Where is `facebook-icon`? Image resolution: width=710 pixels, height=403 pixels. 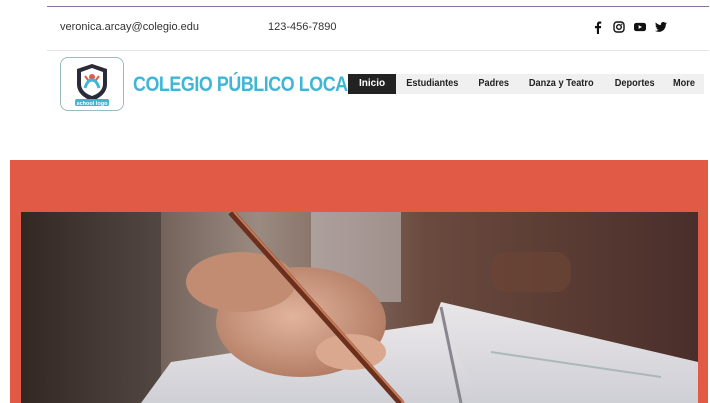 facebook-icon is located at coordinates (598, 27).